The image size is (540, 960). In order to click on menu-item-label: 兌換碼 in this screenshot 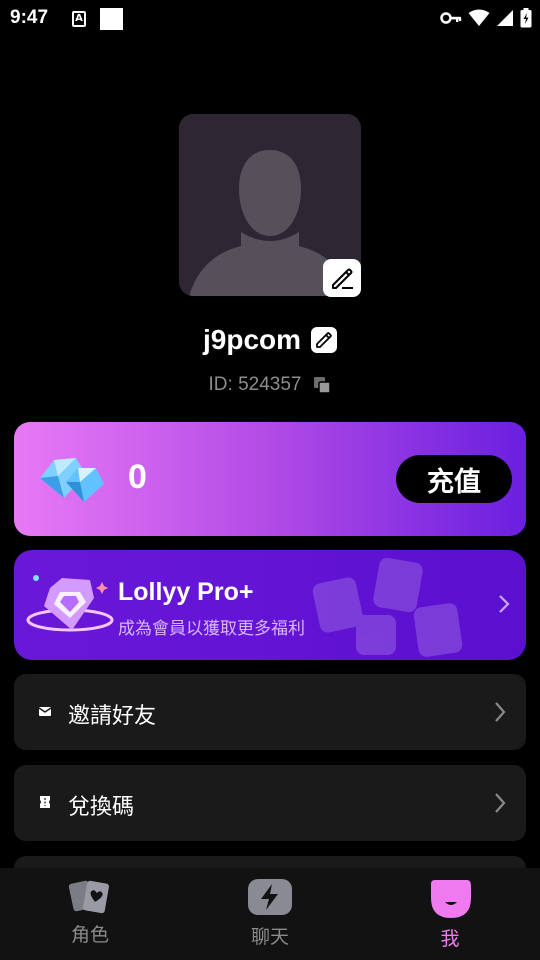, I will do `click(101, 807)`.